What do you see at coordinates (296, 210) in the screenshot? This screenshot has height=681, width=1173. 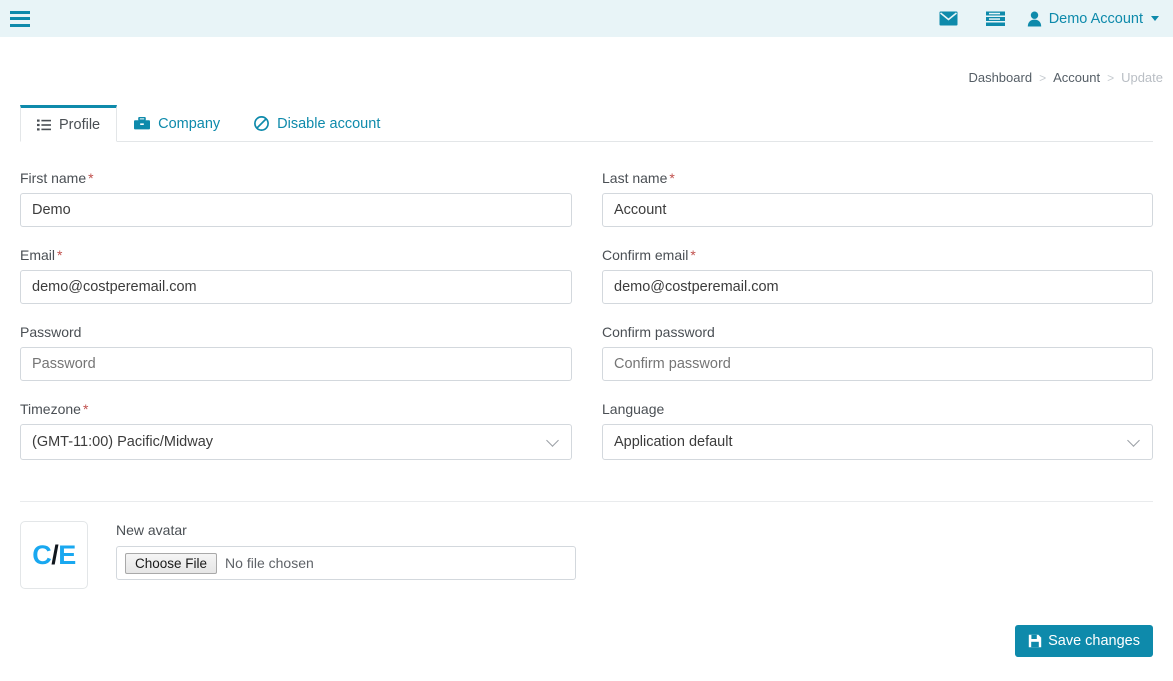 I see `first-name-input` at bounding box center [296, 210].